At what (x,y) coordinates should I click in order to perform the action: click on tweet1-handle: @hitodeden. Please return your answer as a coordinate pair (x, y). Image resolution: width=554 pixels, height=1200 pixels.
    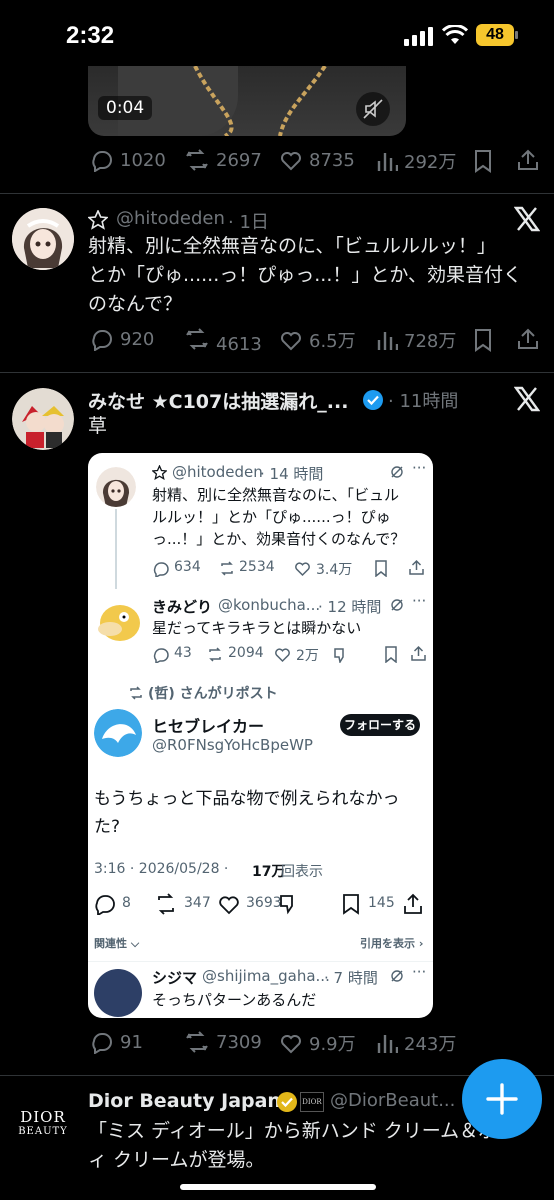
    Looking at the image, I should click on (170, 218).